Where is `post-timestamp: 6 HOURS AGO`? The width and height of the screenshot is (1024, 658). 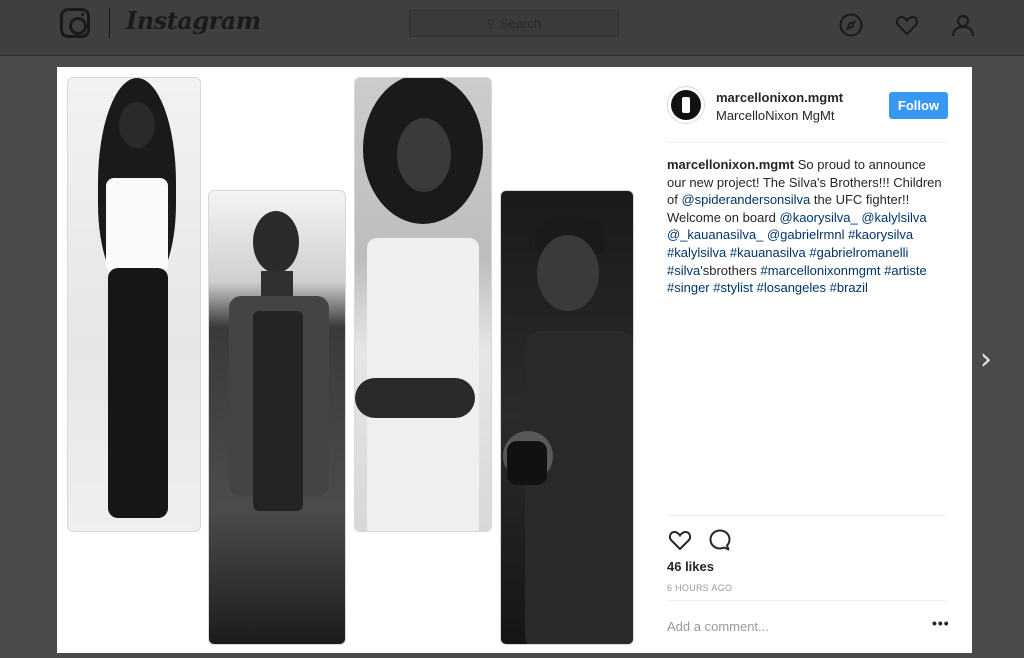
post-timestamp: 6 HOURS AGO is located at coordinates (700, 588).